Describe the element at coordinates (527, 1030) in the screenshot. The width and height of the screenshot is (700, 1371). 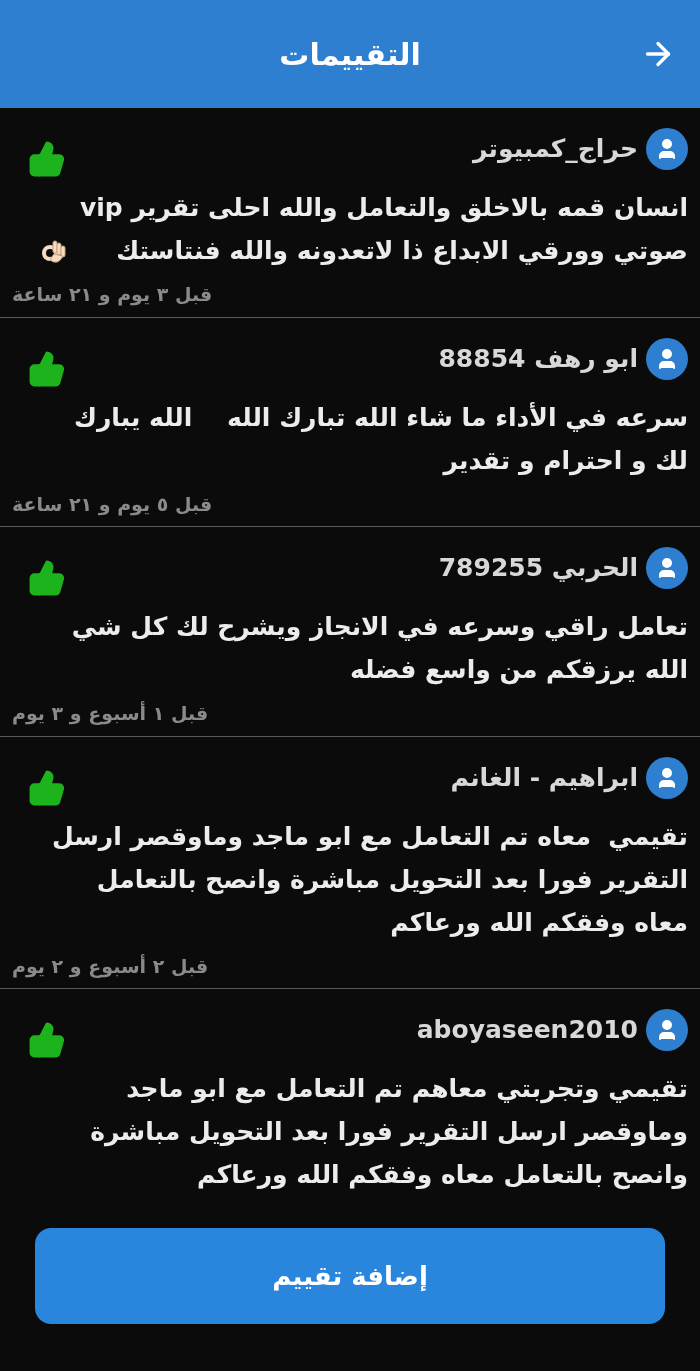
I see `reviewer-name: aboyaseen2010` at that location.